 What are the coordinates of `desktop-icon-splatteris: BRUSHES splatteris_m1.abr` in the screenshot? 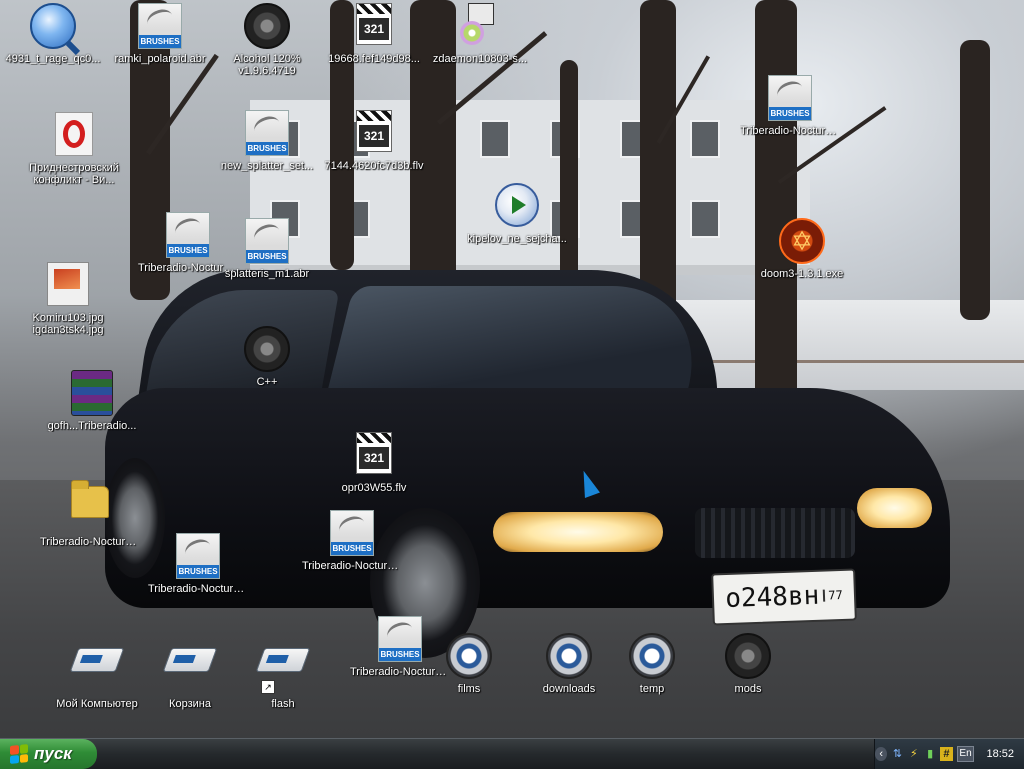 It's located at (267, 249).